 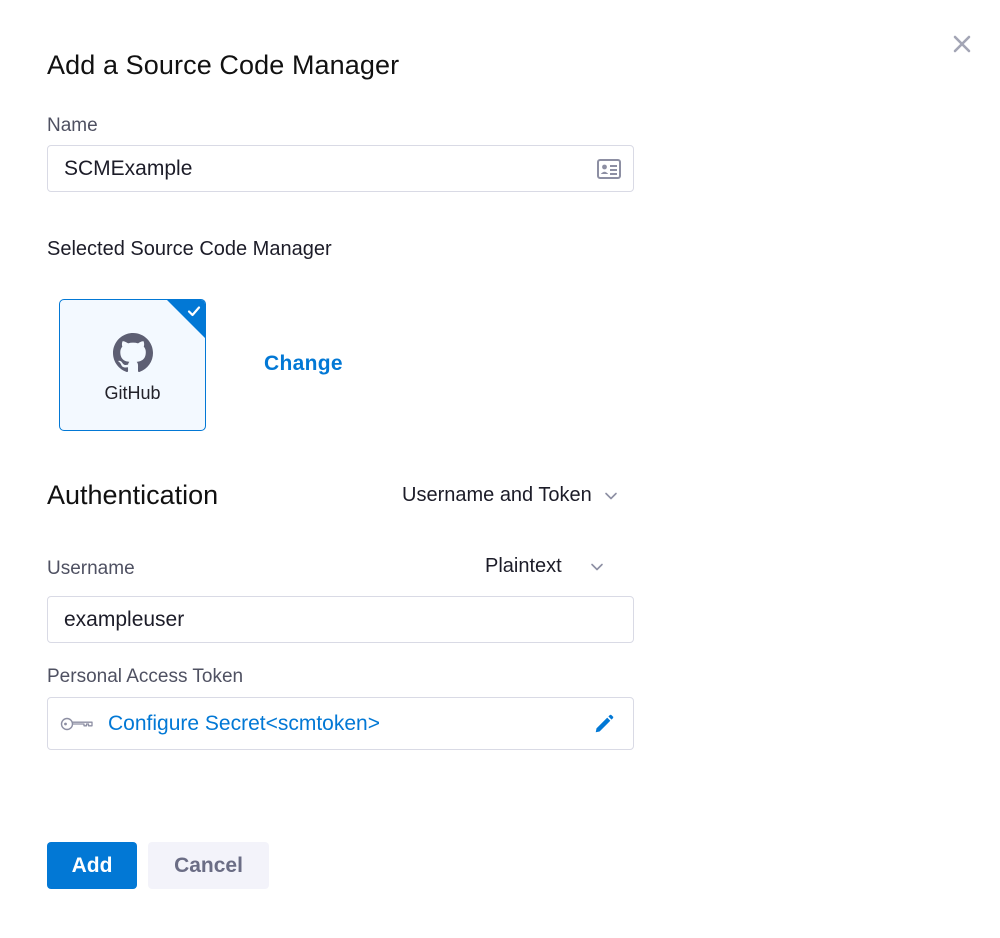 What do you see at coordinates (91, 568) in the screenshot?
I see `username-label: Username` at bounding box center [91, 568].